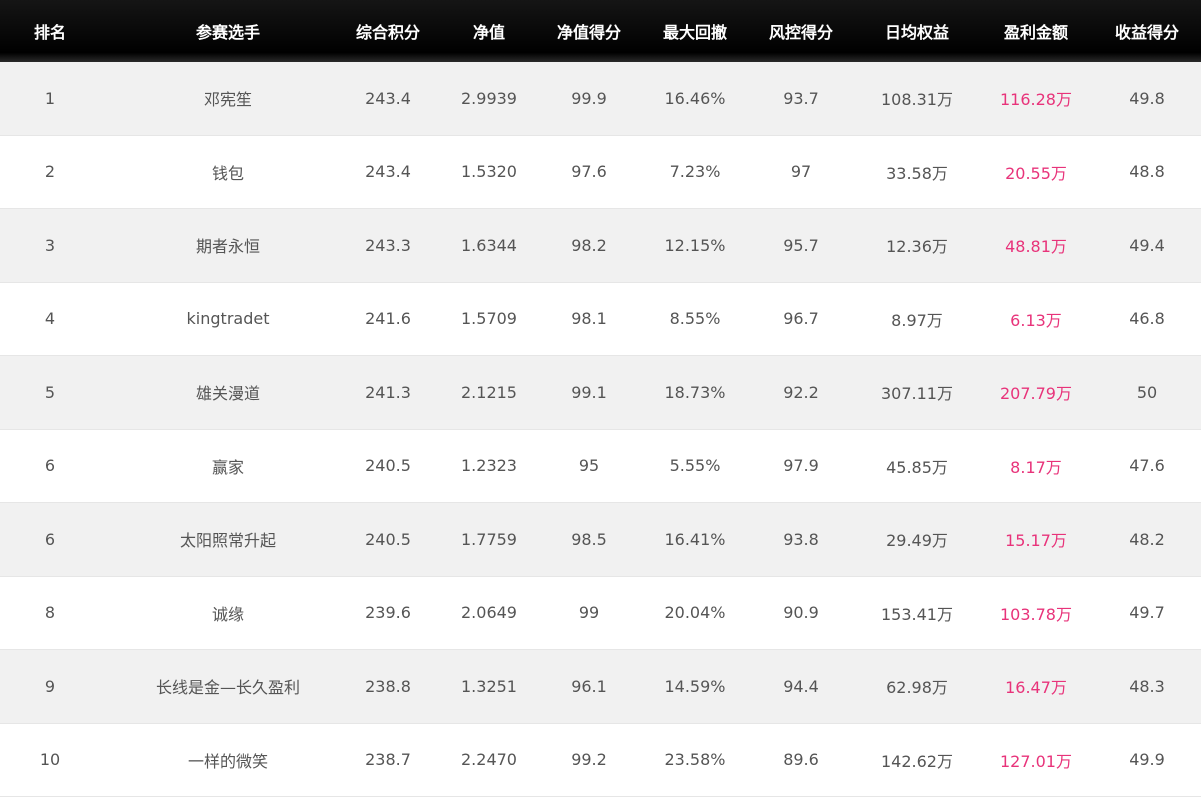 The image size is (1201, 799). What do you see at coordinates (801, 245) in the screenshot?
I see `risk-score-cell: 95.7` at bounding box center [801, 245].